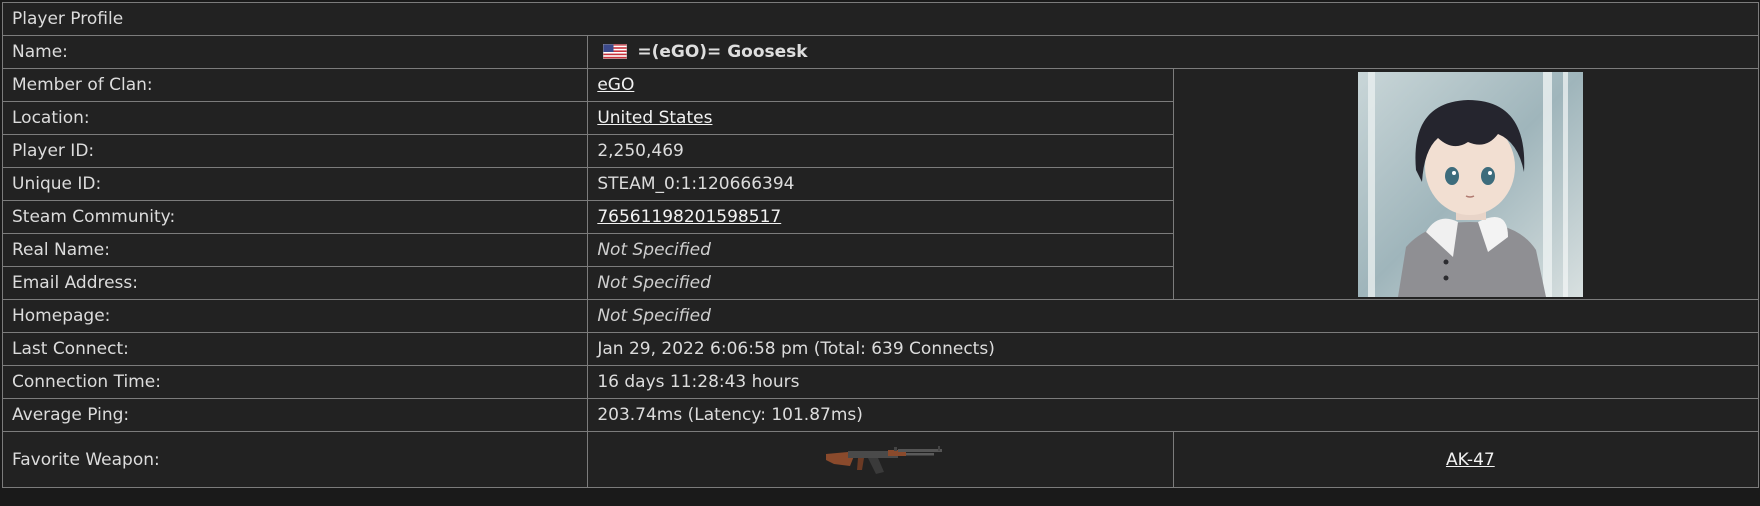 The width and height of the screenshot is (1760, 506). What do you see at coordinates (295, 217) in the screenshot?
I see `steam-community-label: Steam Community:` at bounding box center [295, 217].